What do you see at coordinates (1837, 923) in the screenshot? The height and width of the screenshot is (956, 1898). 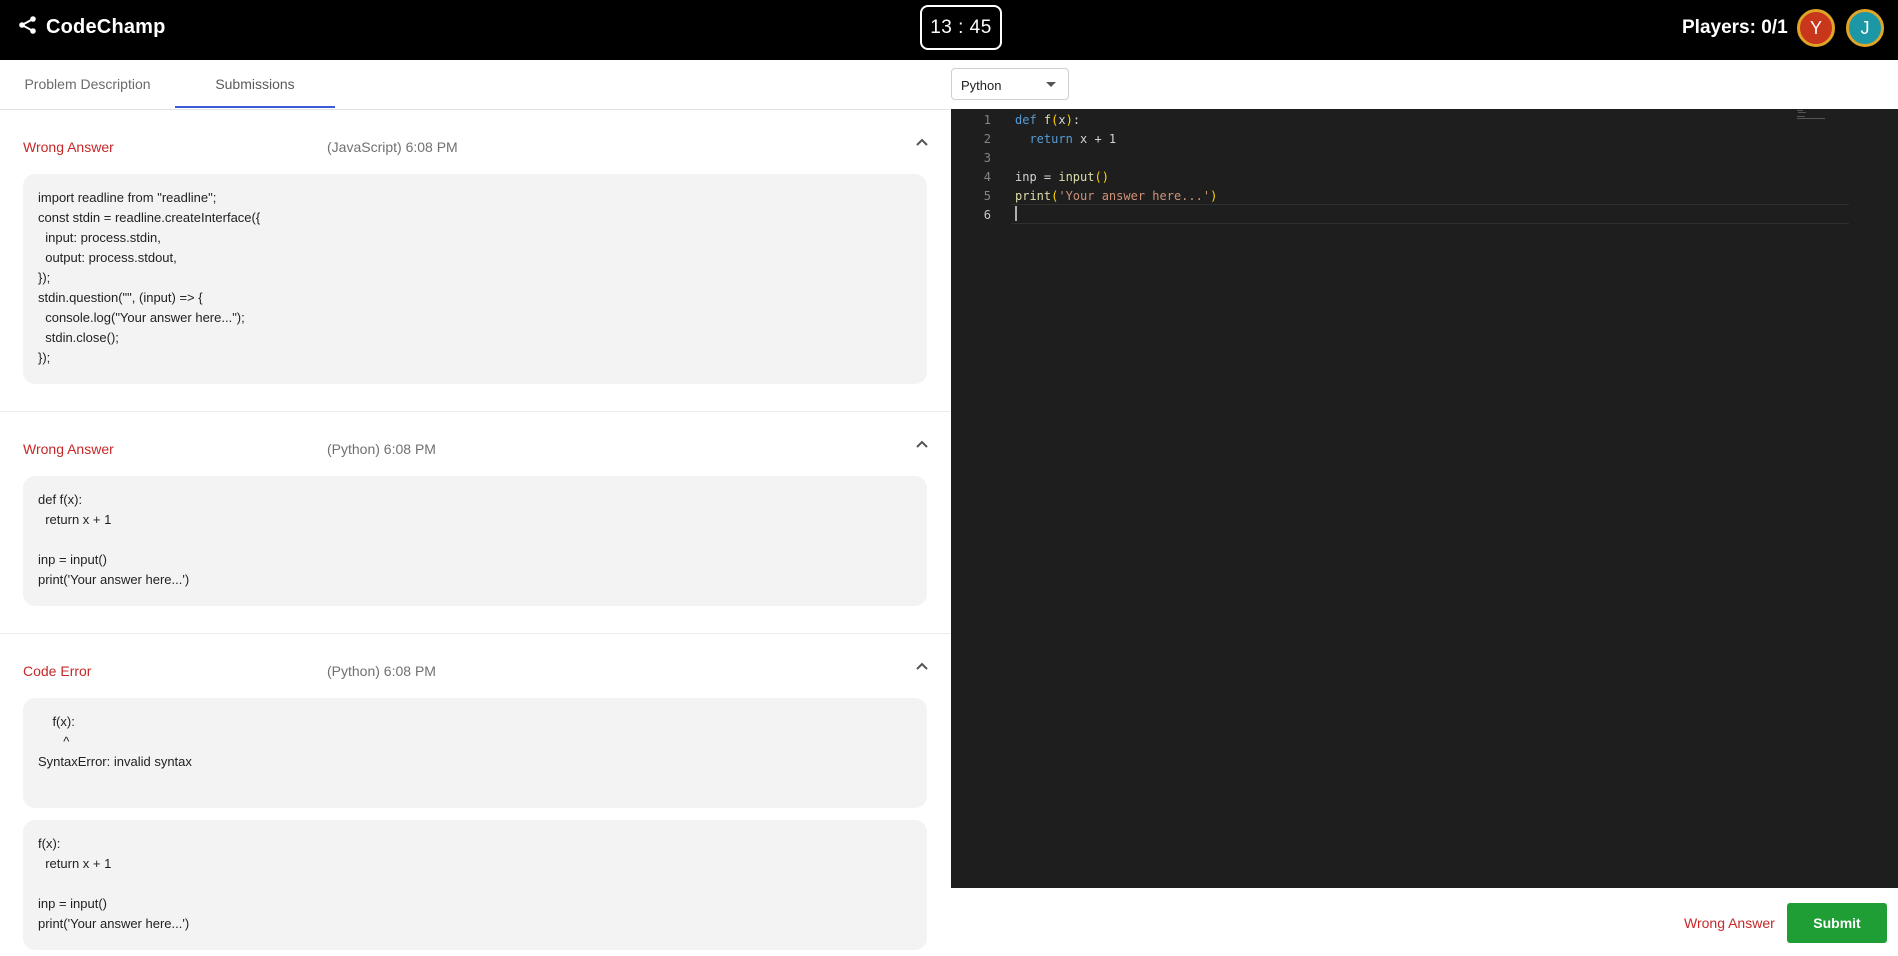 I see `submit-button: Submit` at bounding box center [1837, 923].